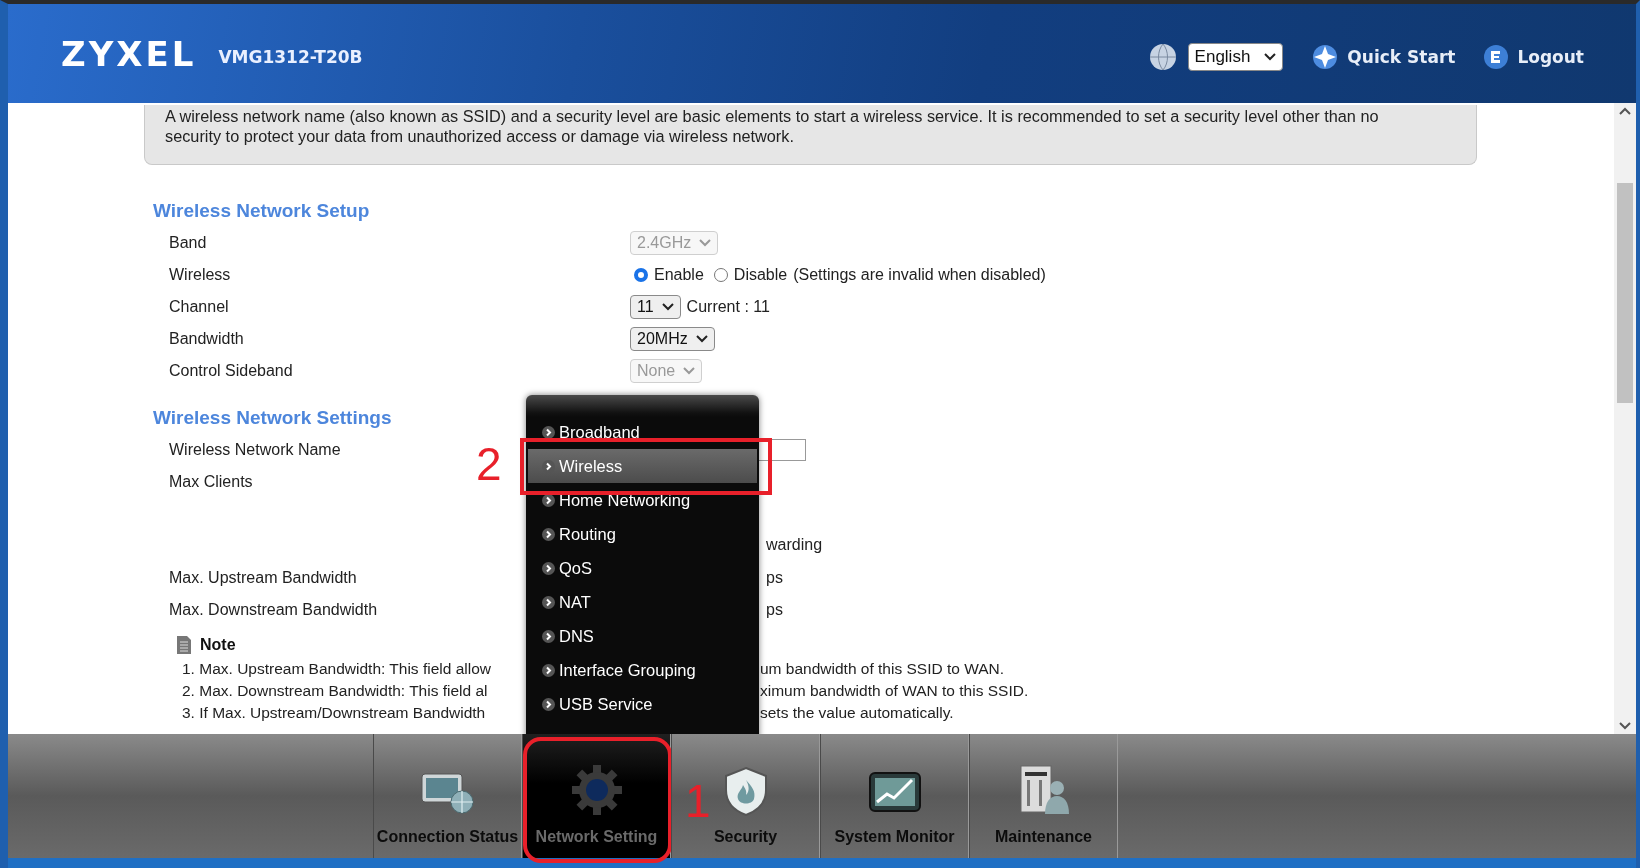 The image size is (1640, 868). I want to click on scrollbar, so click(1625, 418).